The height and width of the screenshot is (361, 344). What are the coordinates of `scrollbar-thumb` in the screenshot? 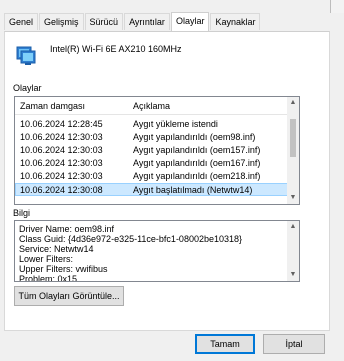 It's located at (293, 138).